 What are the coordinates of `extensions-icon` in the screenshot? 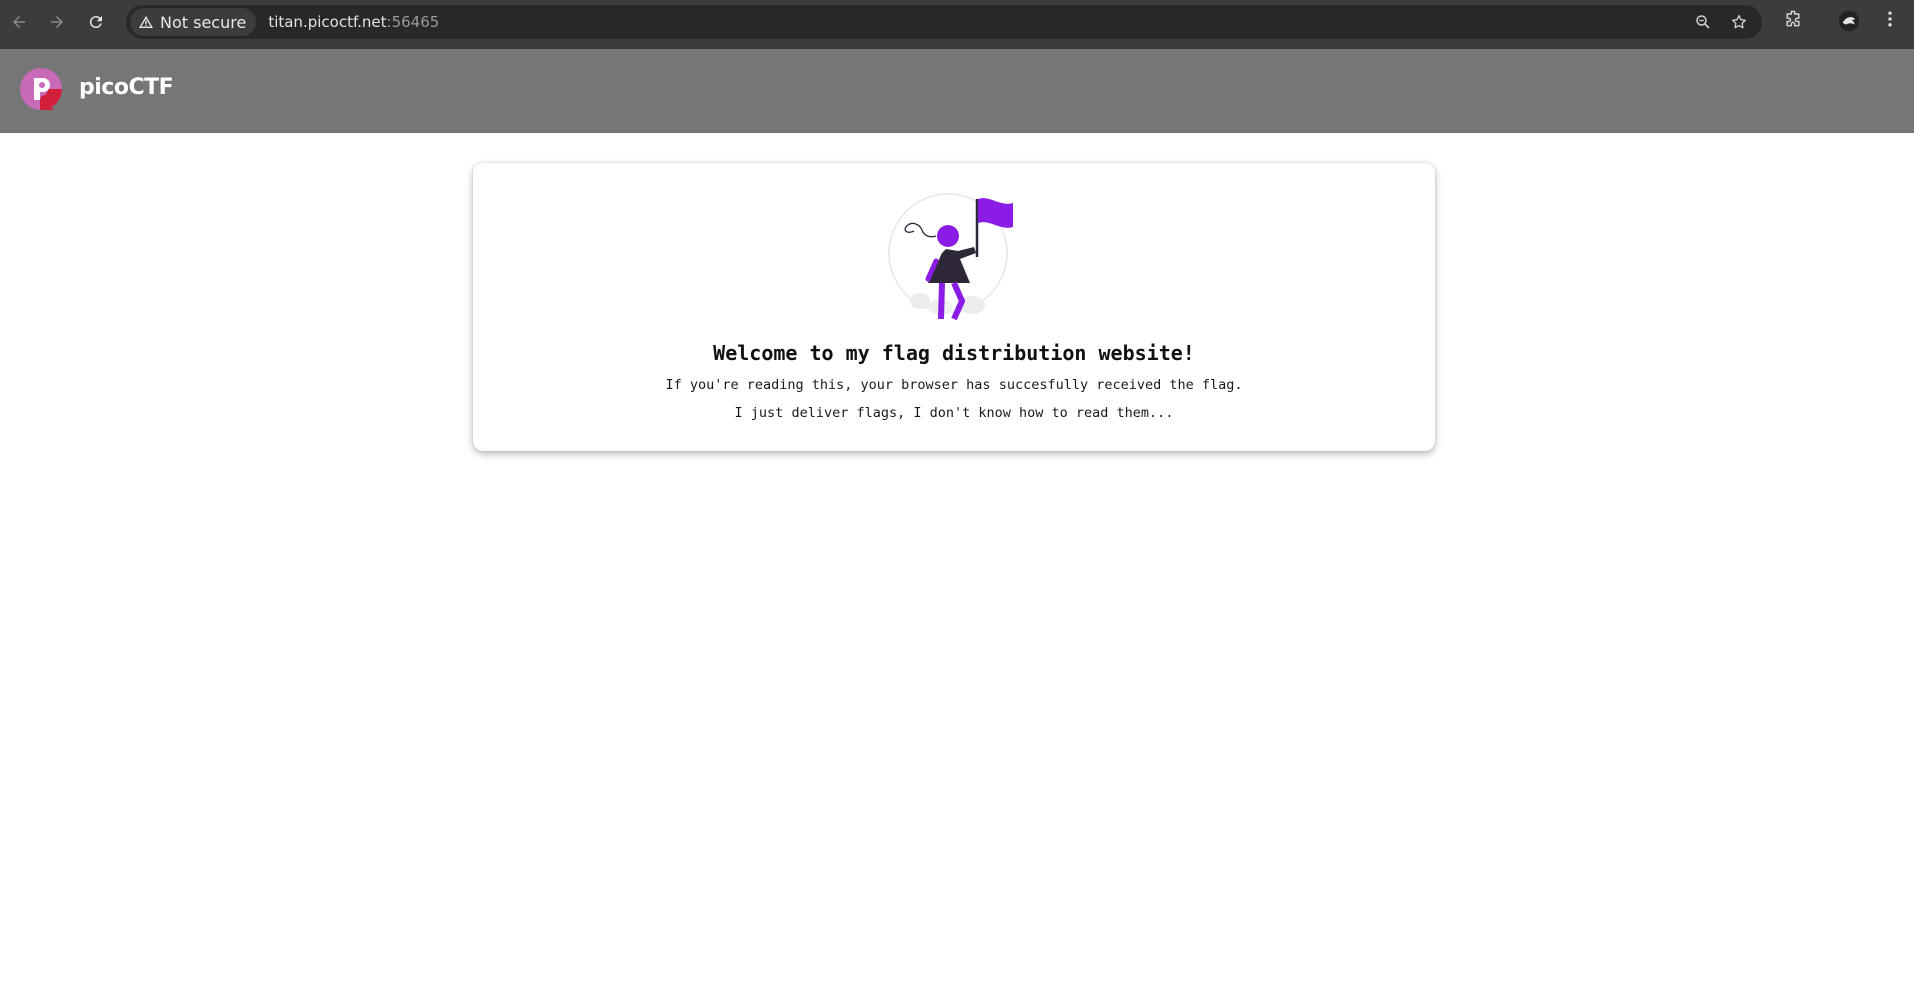 It's located at (1793, 18).